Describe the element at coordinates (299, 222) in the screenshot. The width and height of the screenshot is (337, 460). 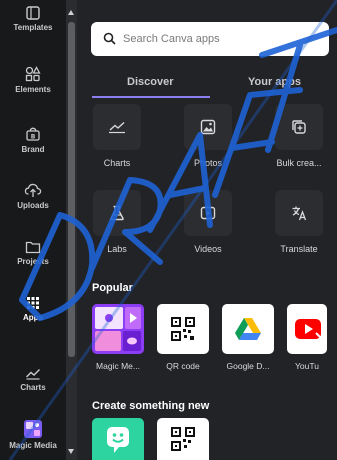
I see `tool-translate: Translate` at that location.